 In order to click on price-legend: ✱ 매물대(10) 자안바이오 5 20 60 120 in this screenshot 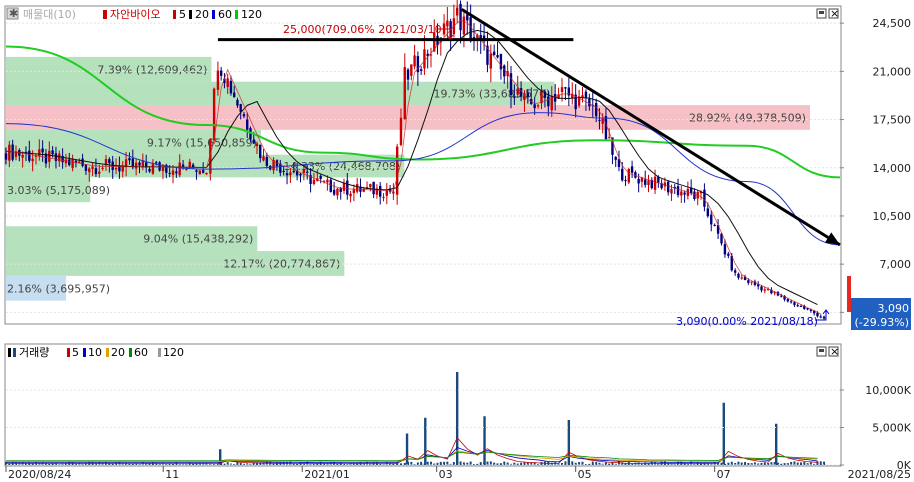, I will do `click(134, 14)`.